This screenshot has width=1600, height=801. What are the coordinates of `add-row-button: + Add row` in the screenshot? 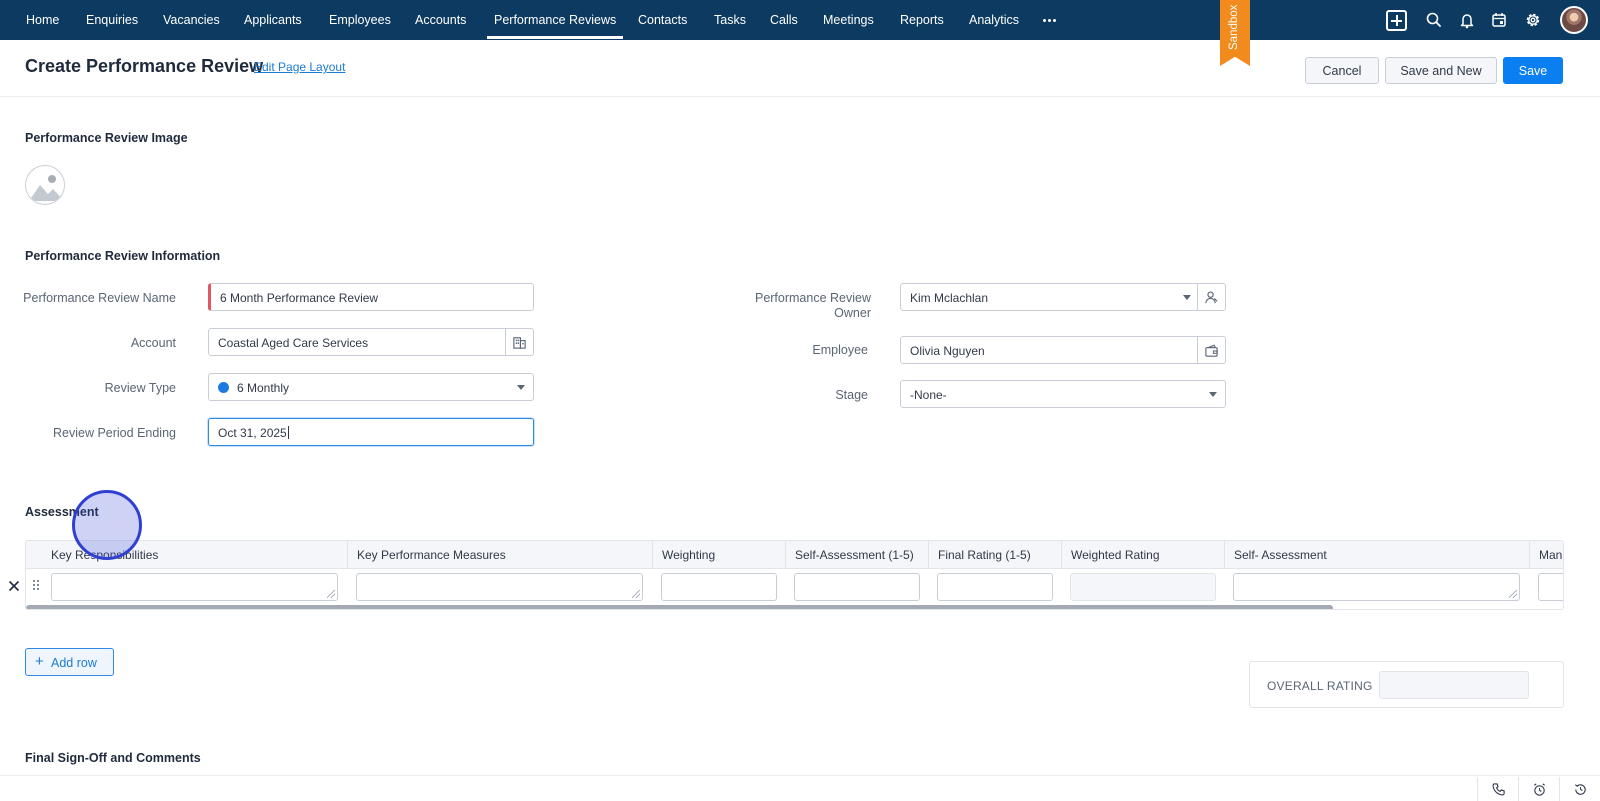 It's located at (69, 662).